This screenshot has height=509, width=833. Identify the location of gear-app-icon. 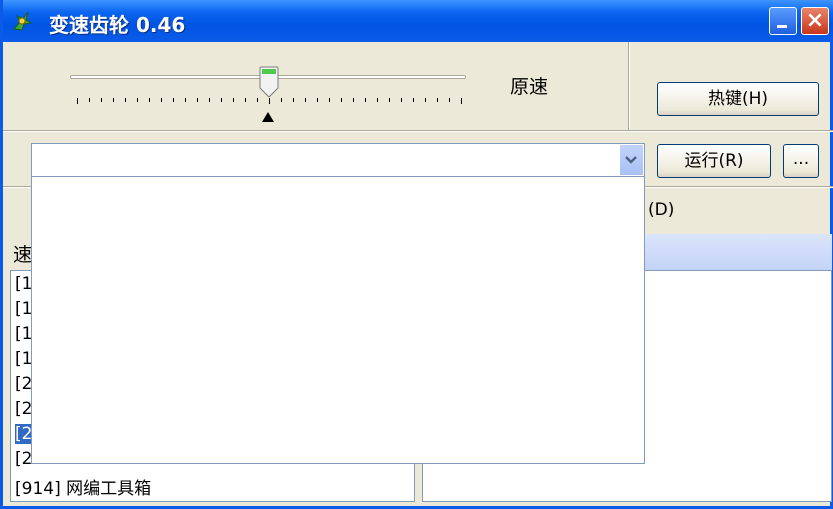
(23, 21).